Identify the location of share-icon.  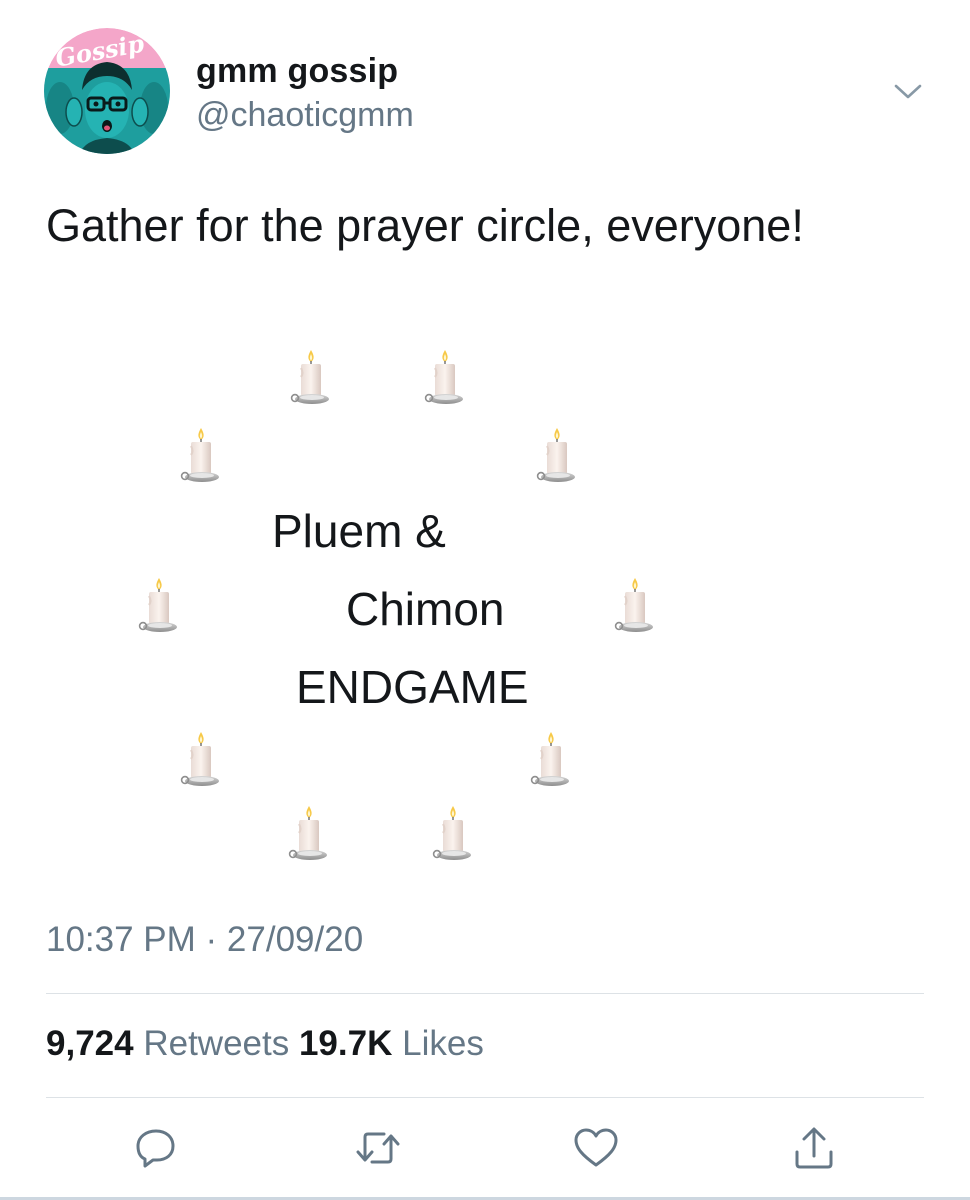
(814, 1148).